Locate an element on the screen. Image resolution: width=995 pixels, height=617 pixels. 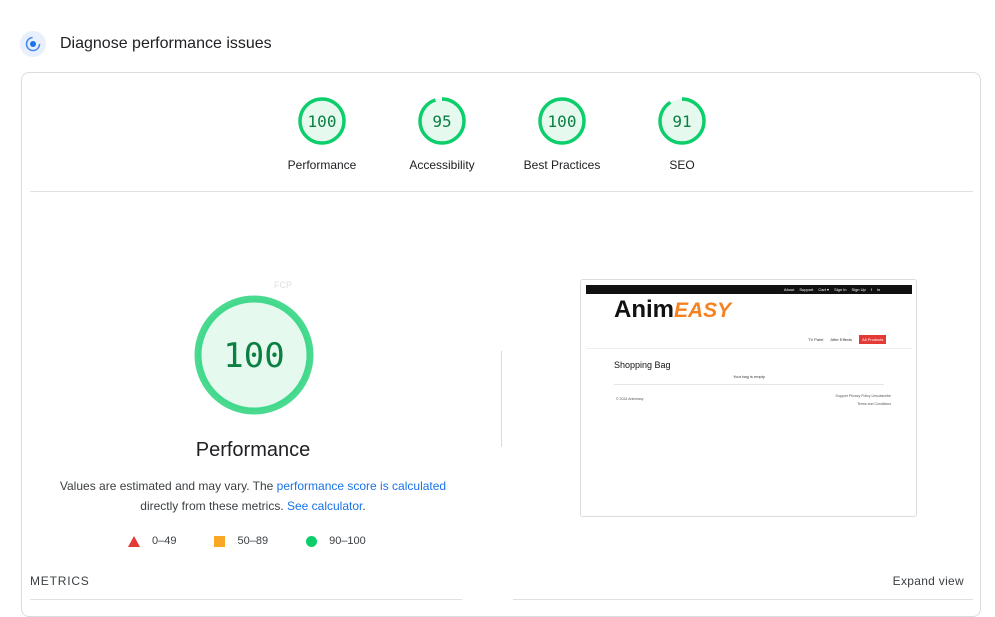
screenshot-heading: Shopping Bag is located at coordinates (642, 365).